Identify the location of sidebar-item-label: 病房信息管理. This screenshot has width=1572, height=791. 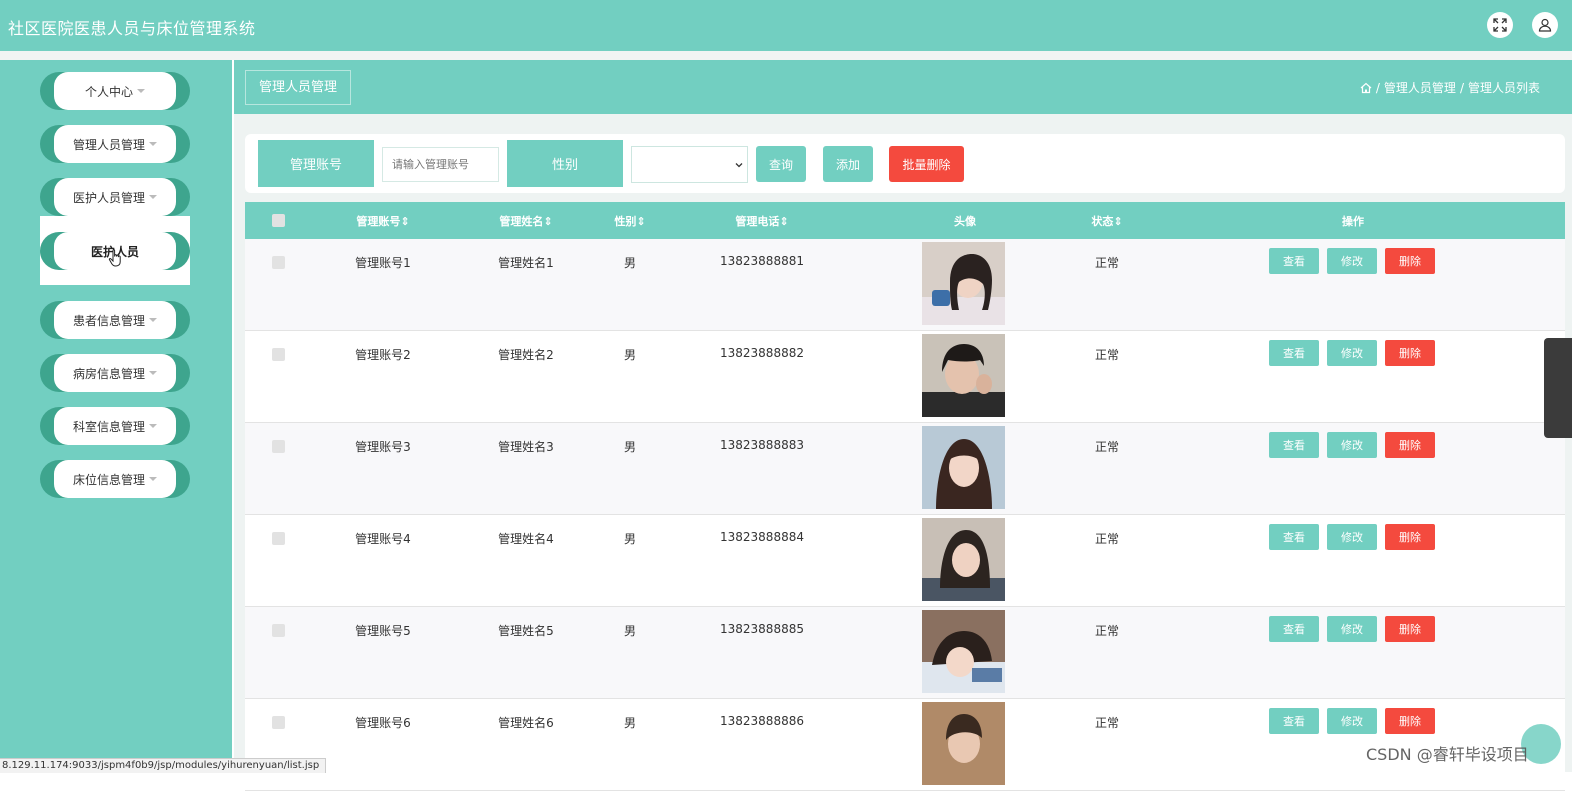
(108, 373).